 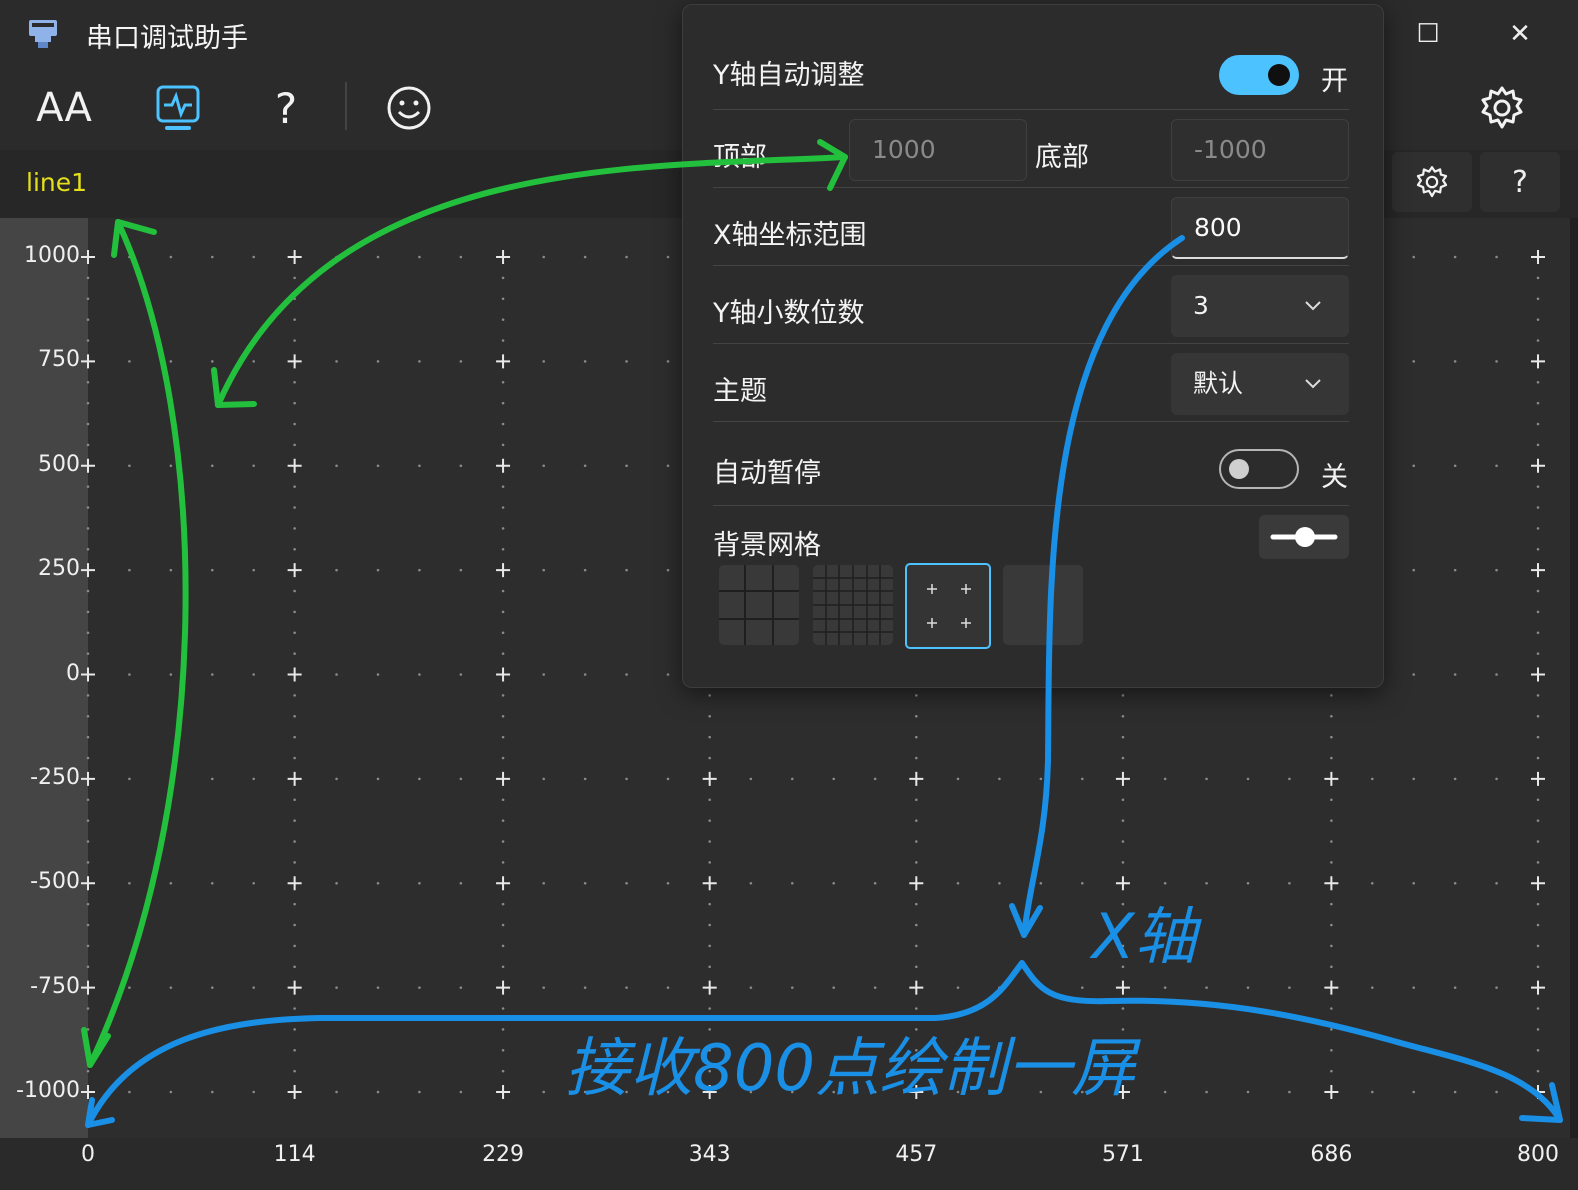 I want to click on y-tick-label: 500, so click(x=59, y=464).